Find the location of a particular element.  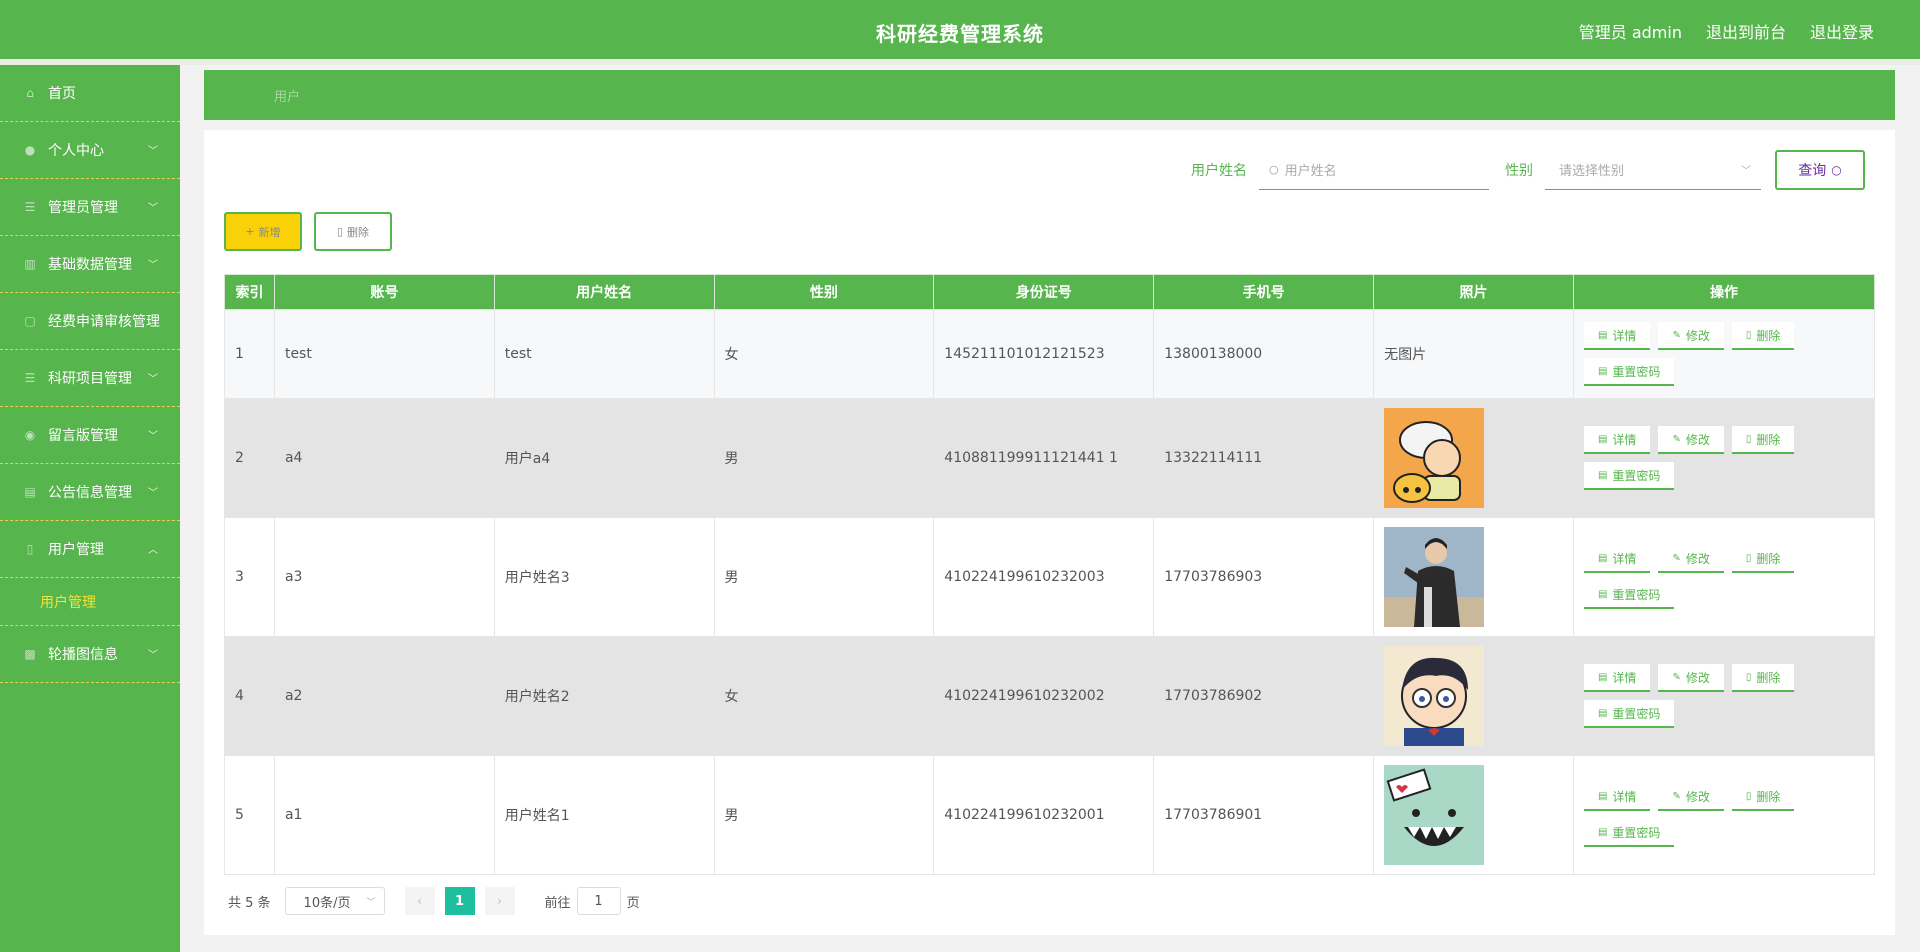

next-page-button: › is located at coordinates (499, 901).